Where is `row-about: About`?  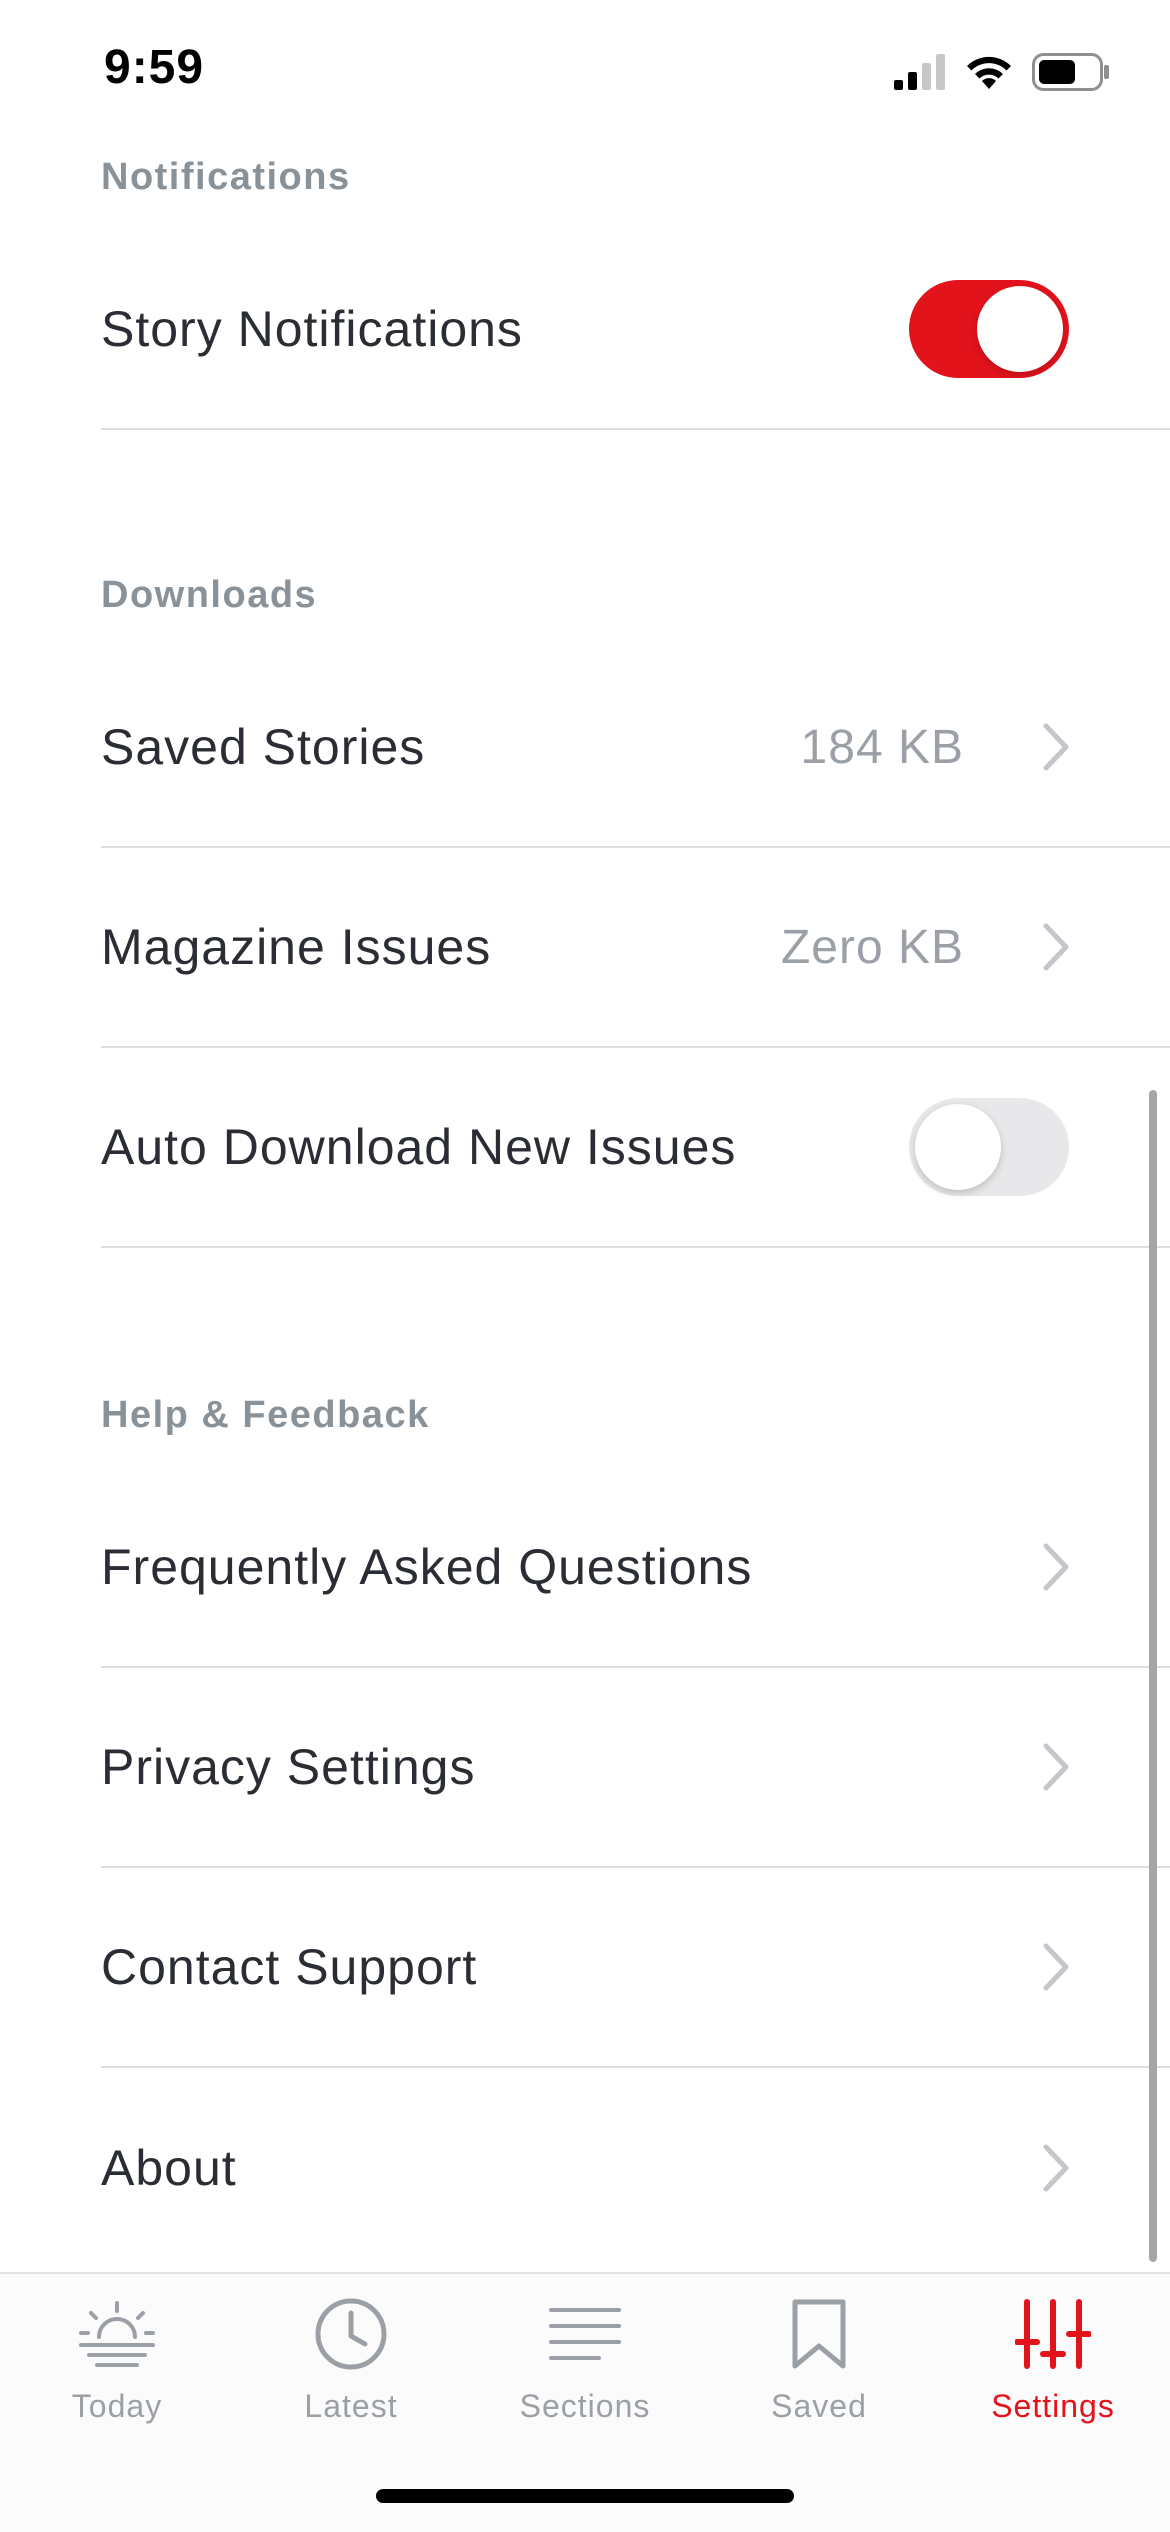 row-about: About is located at coordinates (635, 2168).